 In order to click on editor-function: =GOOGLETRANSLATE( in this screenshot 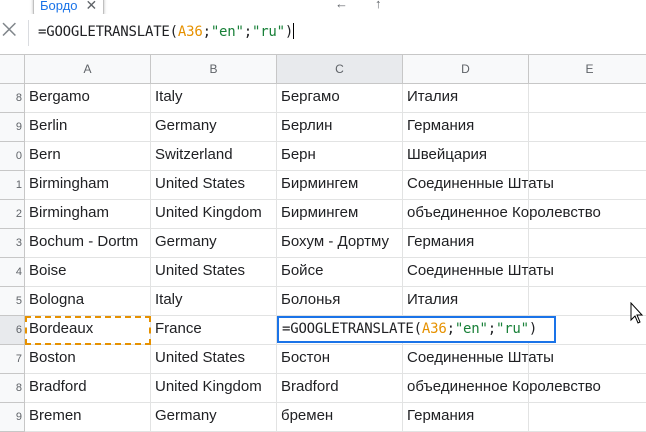, I will do `click(352, 329)`.